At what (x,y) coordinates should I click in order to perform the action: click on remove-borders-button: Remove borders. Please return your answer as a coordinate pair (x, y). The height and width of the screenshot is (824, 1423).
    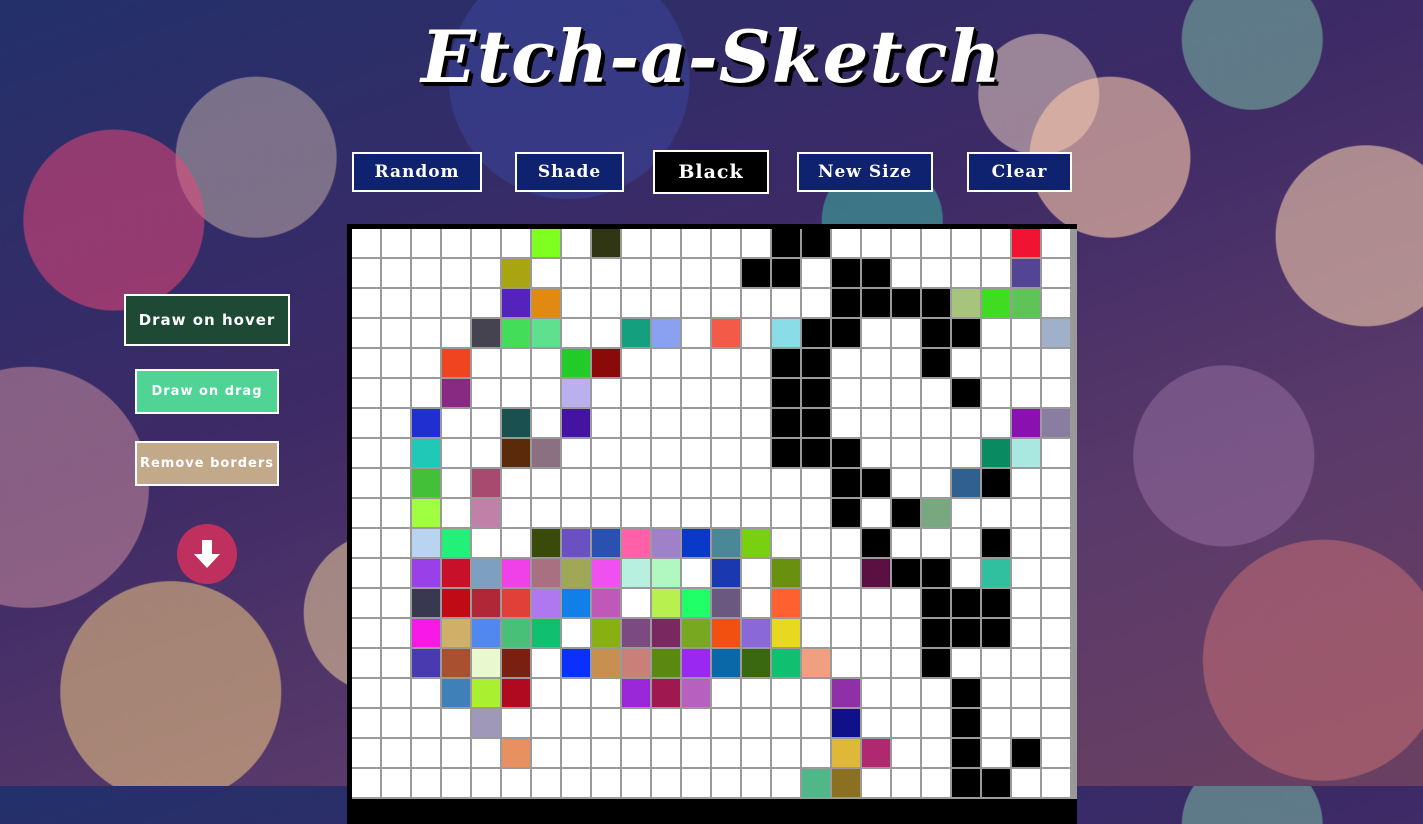
    Looking at the image, I should click on (207, 463).